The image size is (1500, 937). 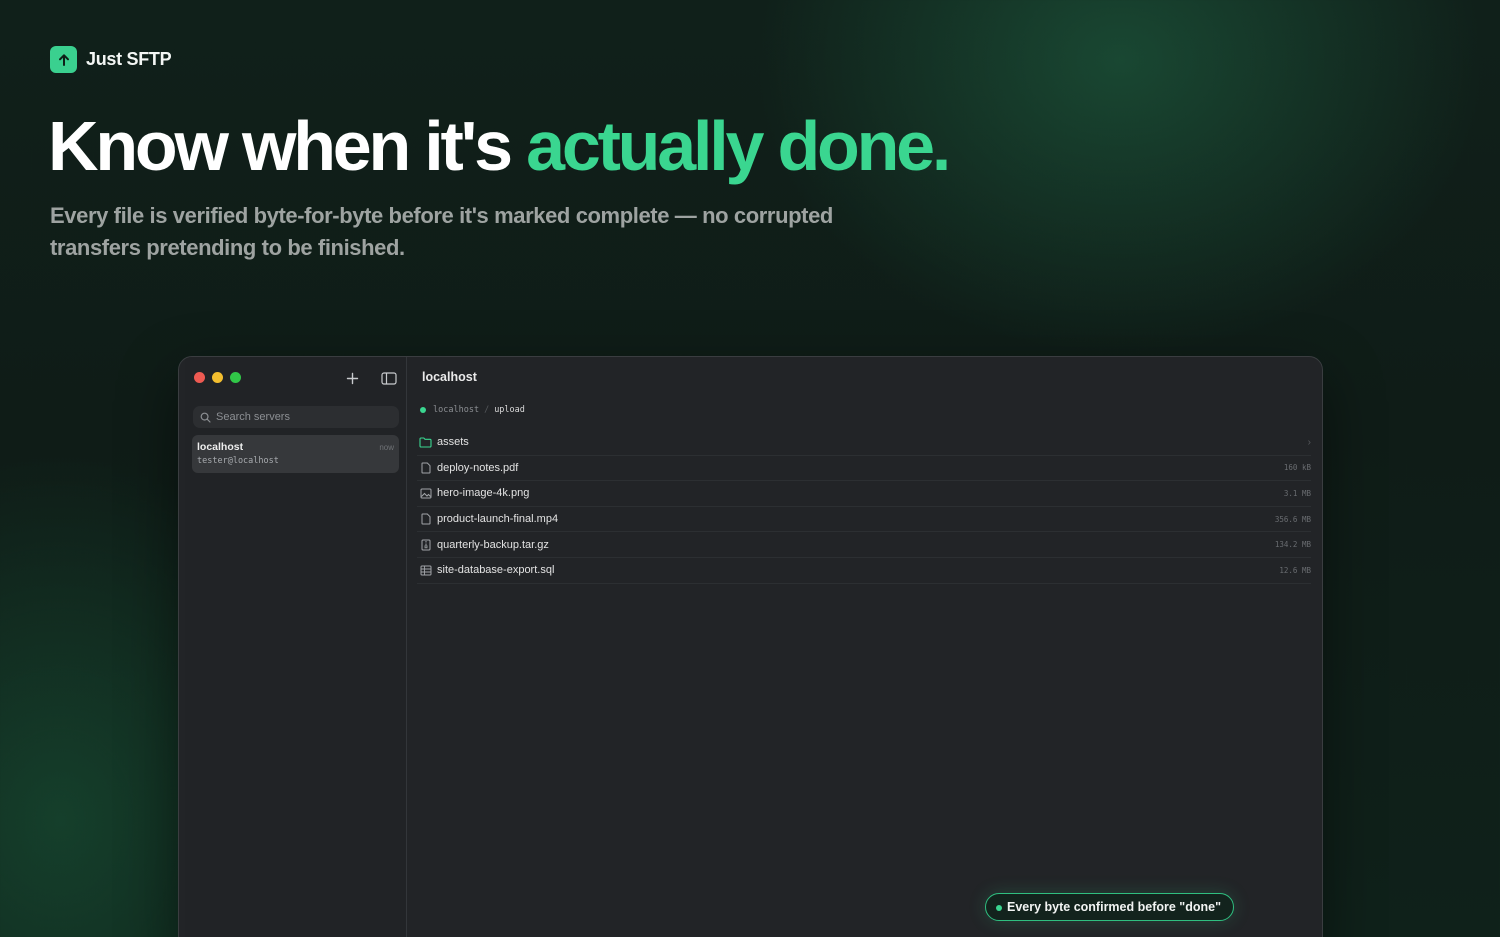 I want to click on image-icon, so click(x=425, y=493).